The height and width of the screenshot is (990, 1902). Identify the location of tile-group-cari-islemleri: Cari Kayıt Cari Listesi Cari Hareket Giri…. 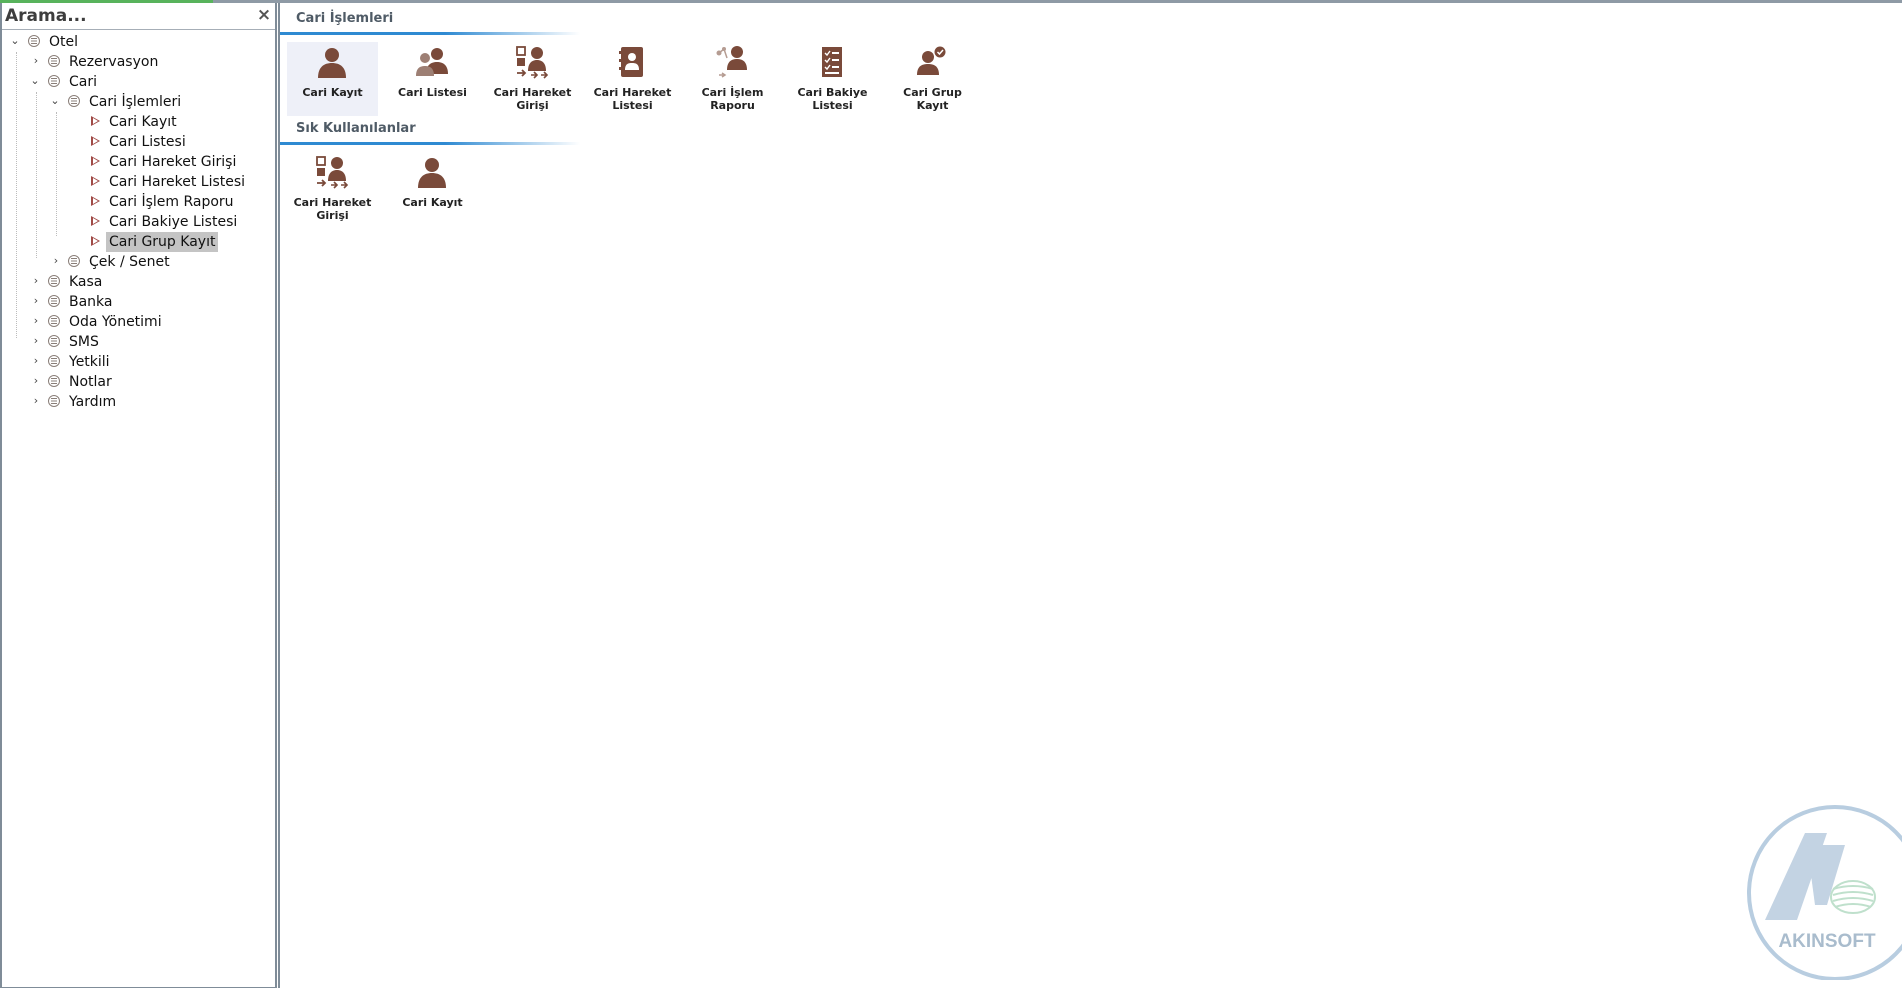
(637, 79).